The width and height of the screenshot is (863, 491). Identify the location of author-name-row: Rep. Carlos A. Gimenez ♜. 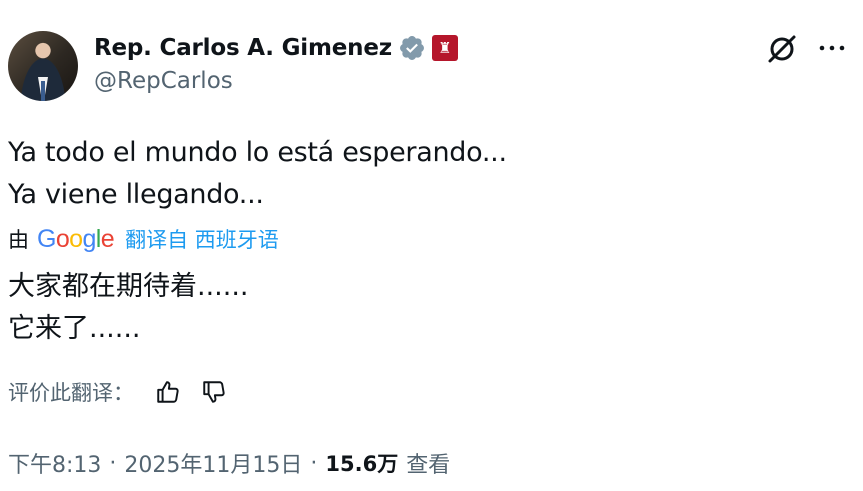
(276, 48).